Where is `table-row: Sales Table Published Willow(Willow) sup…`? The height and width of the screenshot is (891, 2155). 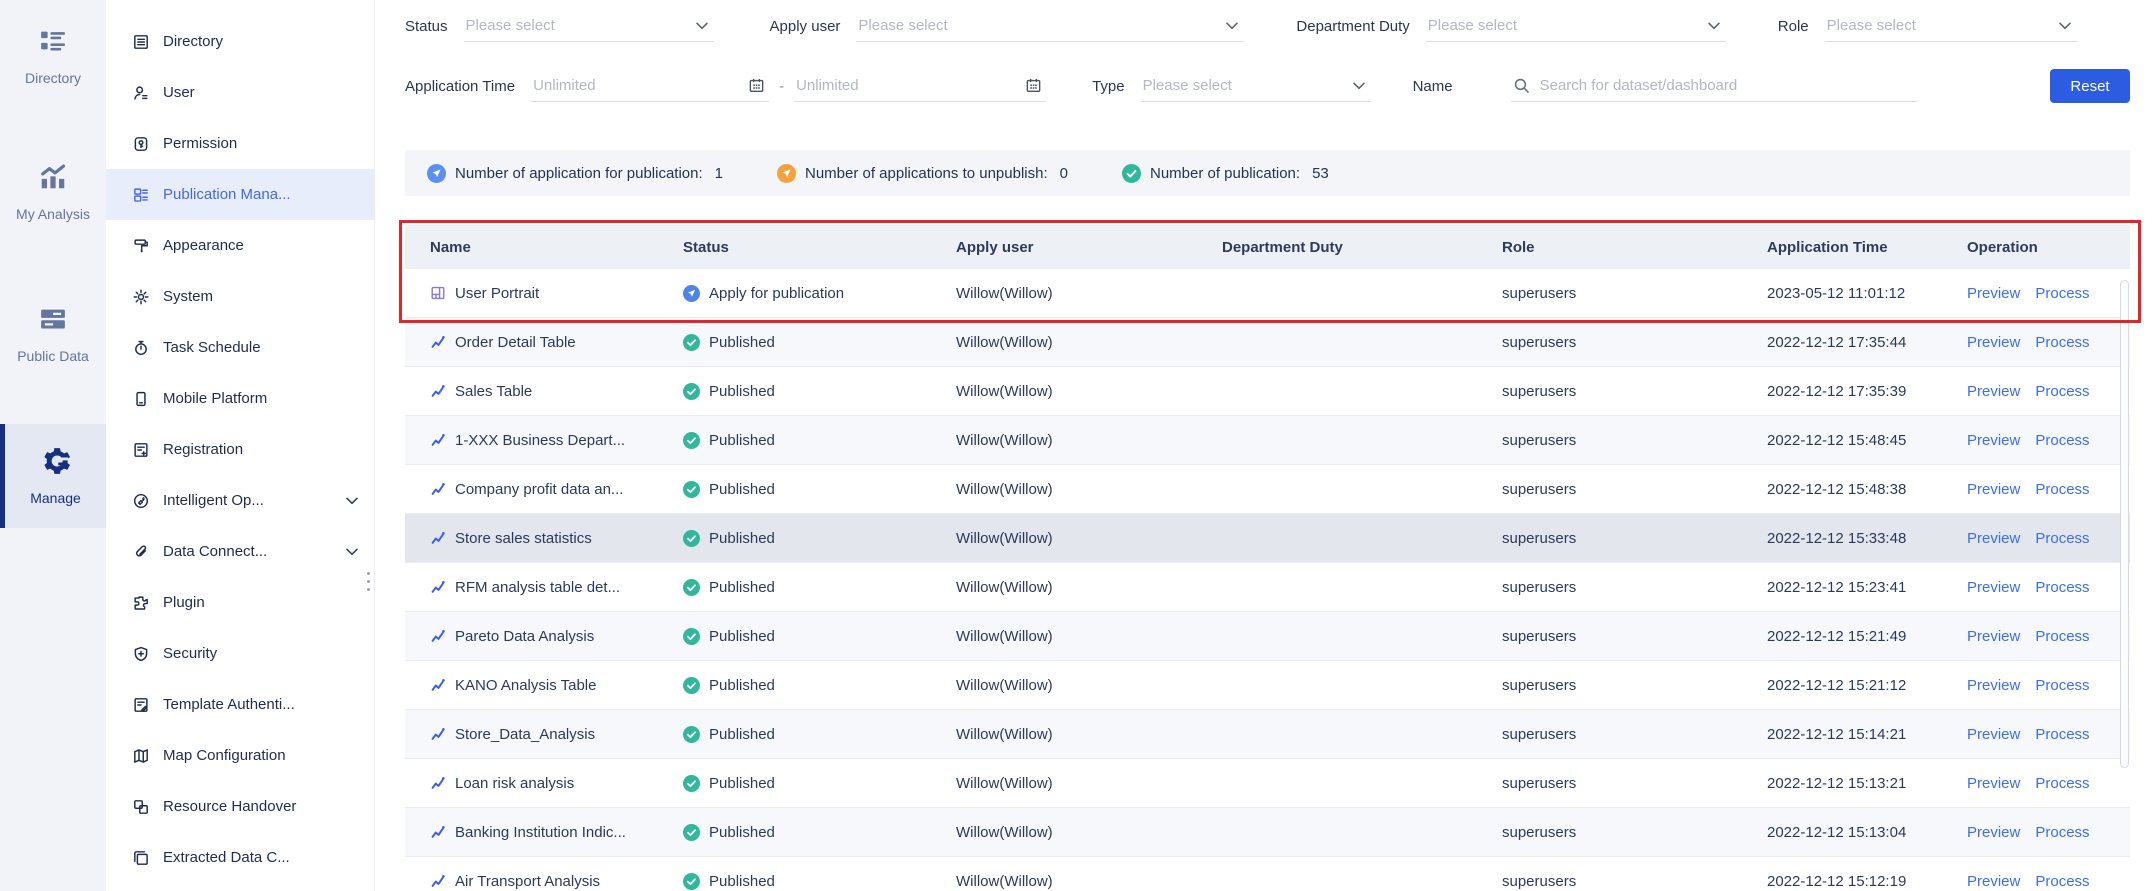 table-row: Sales Table Published Willow(Willow) sup… is located at coordinates (1267, 391).